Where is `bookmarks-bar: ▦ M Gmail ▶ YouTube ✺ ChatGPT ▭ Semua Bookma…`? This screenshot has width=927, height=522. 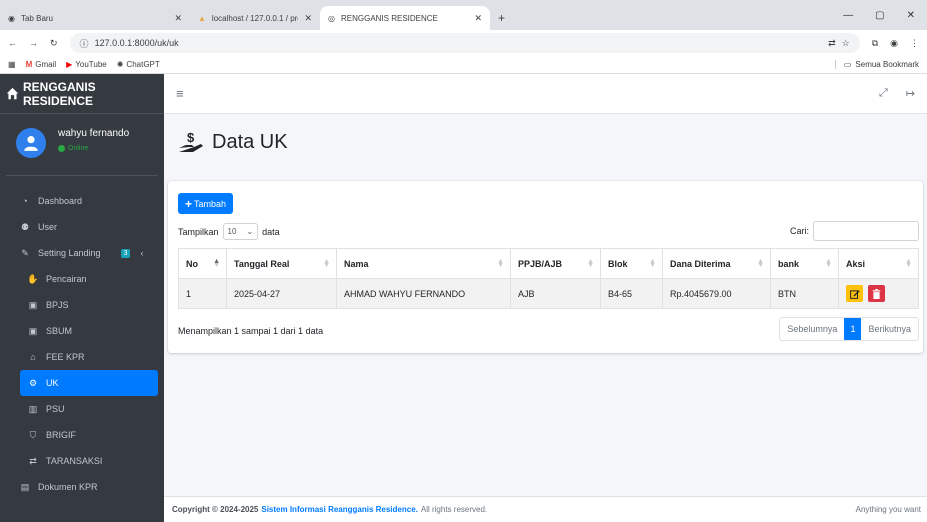
bookmarks-bar: ▦ M Gmail ▶ YouTube ✺ ChatGPT ▭ Semua Bookma… is located at coordinates (463, 65).